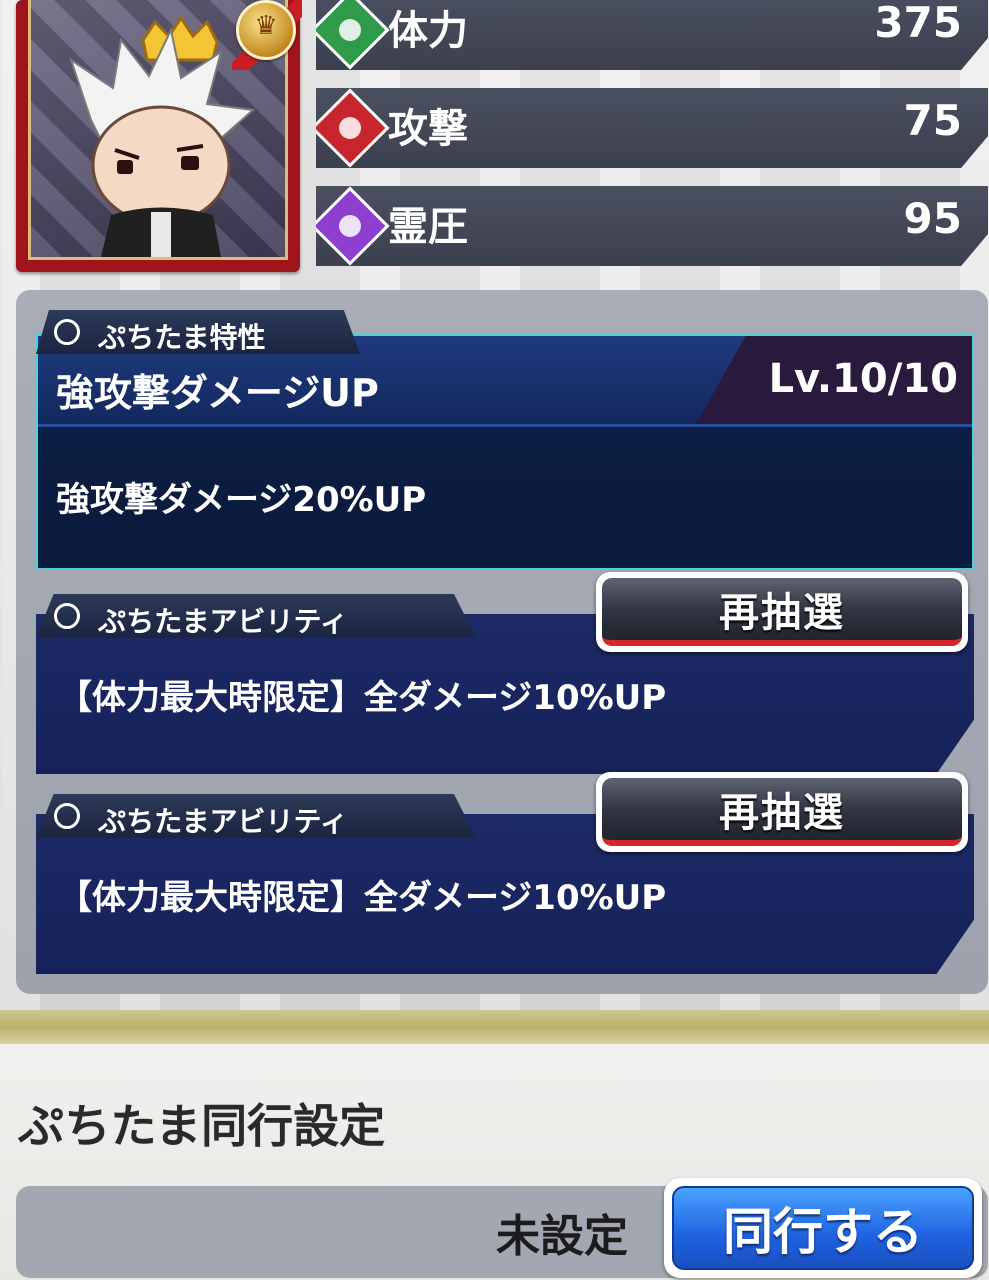 Image resolution: width=989 pixels, height=1280 pixels. Describe the element at coordinates (494, 1027) in the screenshot. I see `section-divider` at that location.